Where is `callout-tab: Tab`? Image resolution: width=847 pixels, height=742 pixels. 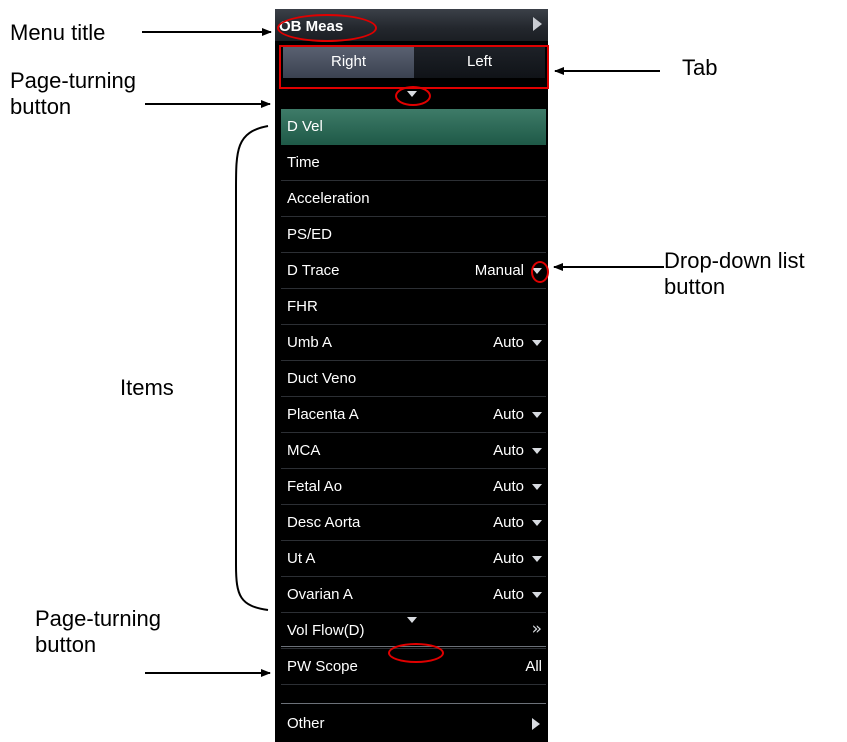
callout-tab: Tab is located at coordinates (700, 67).